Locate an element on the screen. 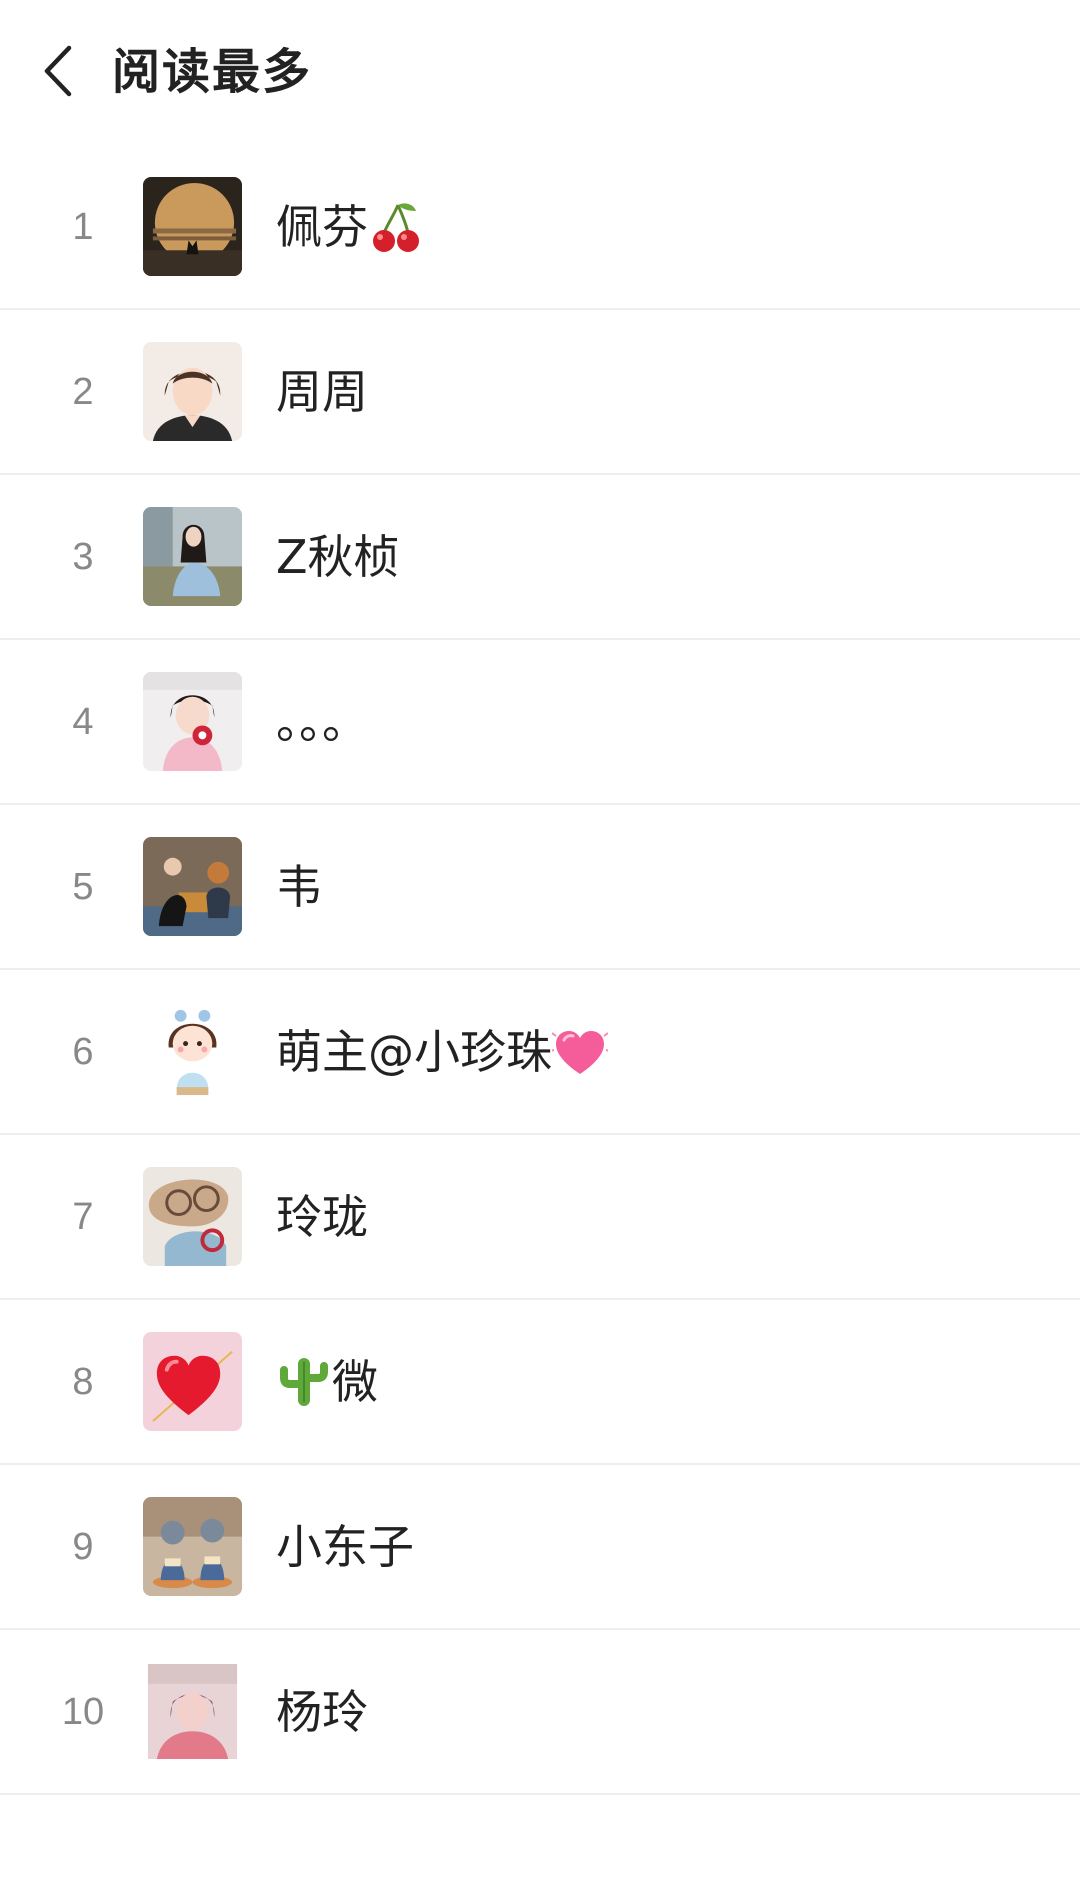  list-item: 3 Z秋桢 is located at coordinates (540, 557).